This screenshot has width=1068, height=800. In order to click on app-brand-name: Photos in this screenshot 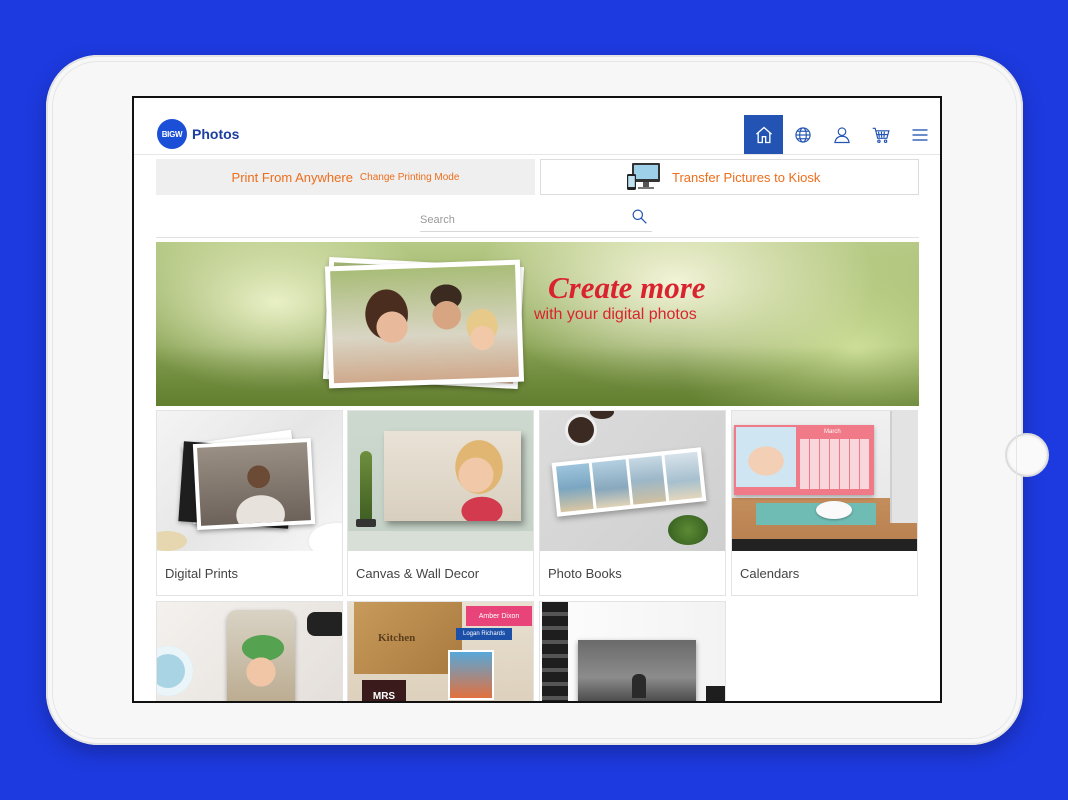, I will do `click(216, 134)`.